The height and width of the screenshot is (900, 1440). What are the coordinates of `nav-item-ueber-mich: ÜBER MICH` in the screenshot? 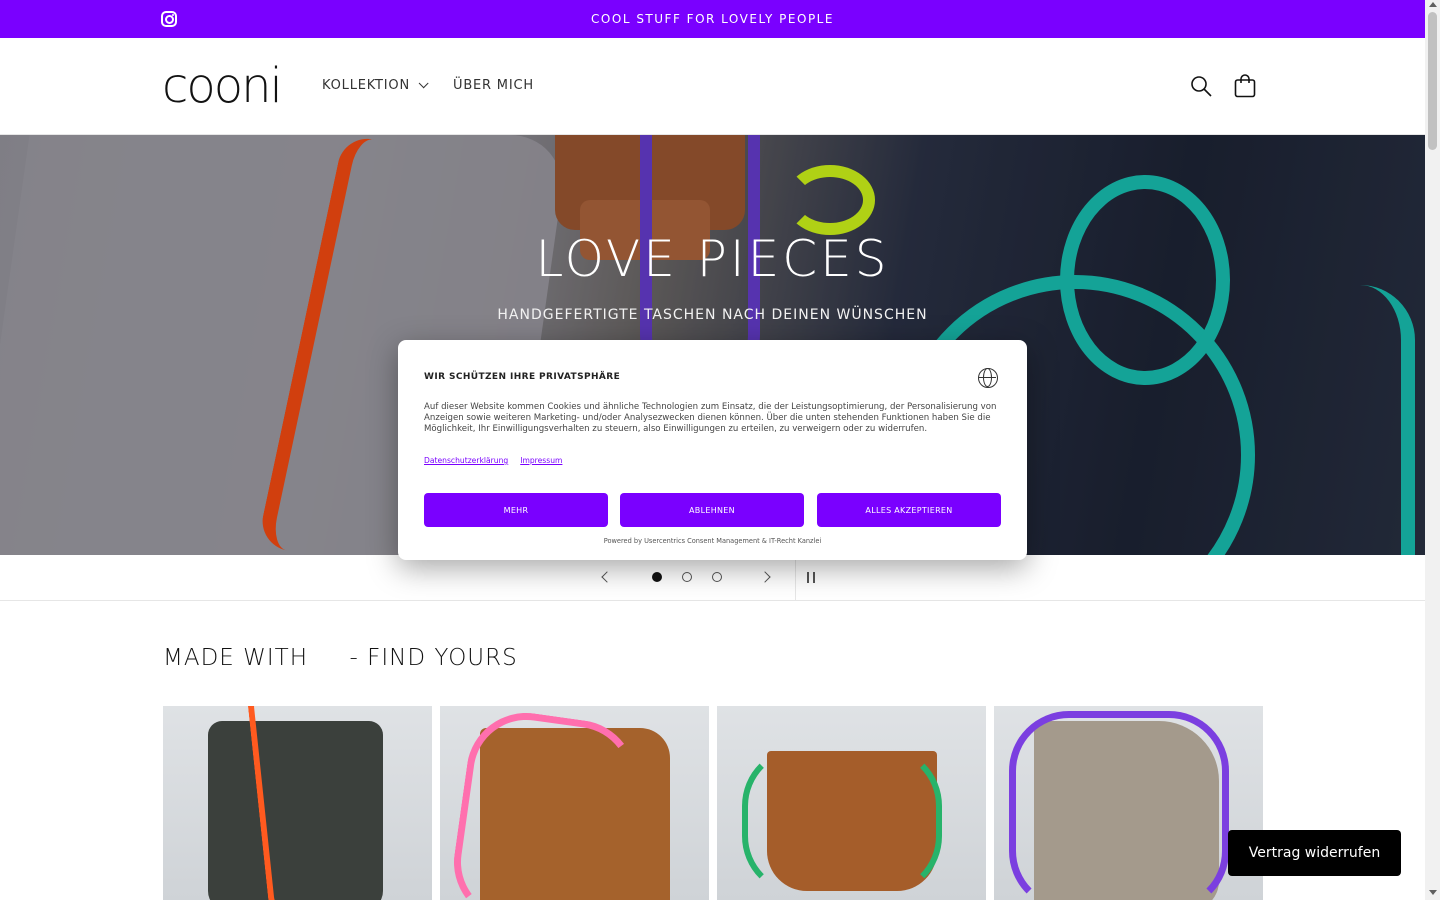 It's located at (493, 85).